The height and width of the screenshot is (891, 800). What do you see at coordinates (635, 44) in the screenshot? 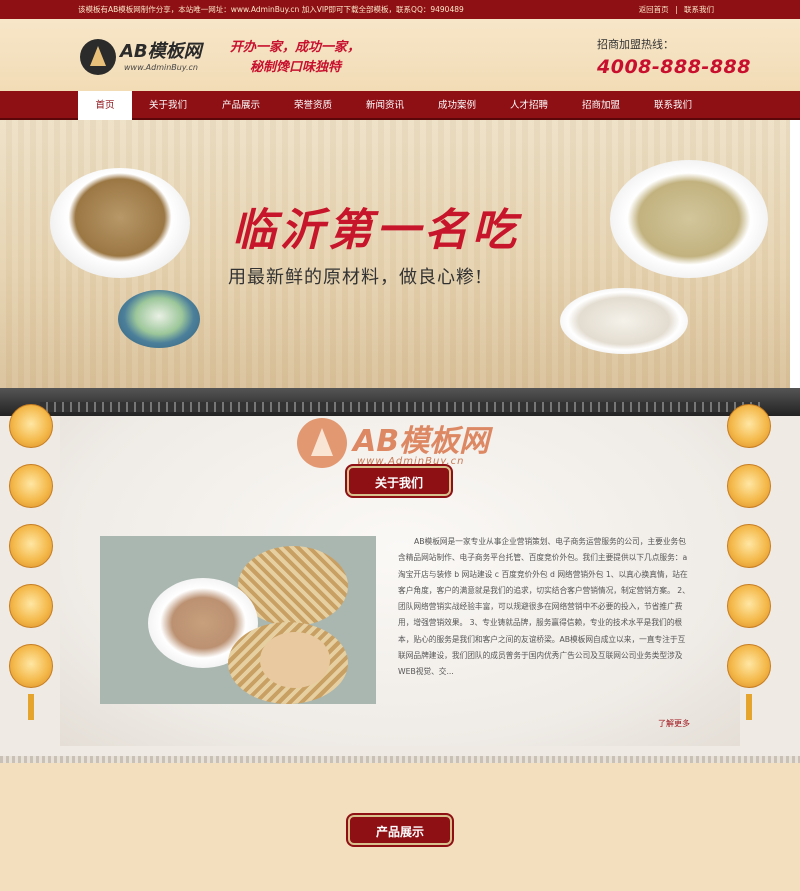
I see `hotline-label: 招商加盟热线：` at bounding box center [635, 44].